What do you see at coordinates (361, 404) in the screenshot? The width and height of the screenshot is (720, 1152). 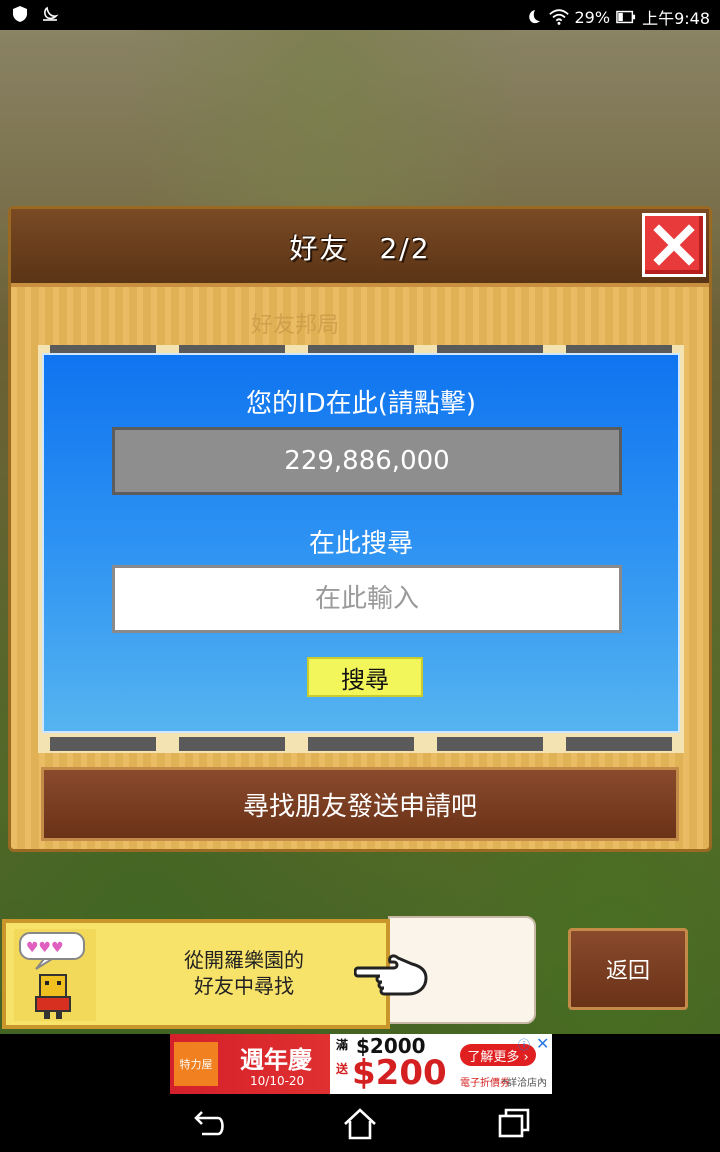 I see `your-id-label: 您的ID在此(請點擊)` at bounding box center [361, 404].